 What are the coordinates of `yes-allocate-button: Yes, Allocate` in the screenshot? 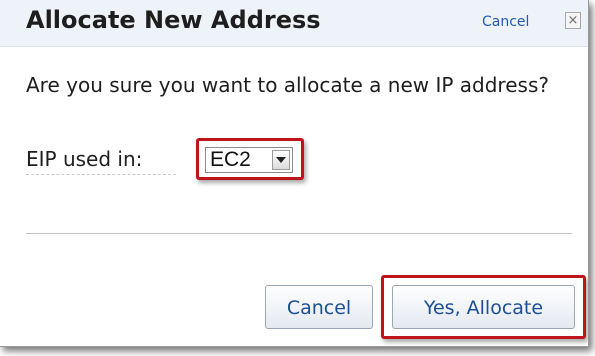 It's located at (483, 307).